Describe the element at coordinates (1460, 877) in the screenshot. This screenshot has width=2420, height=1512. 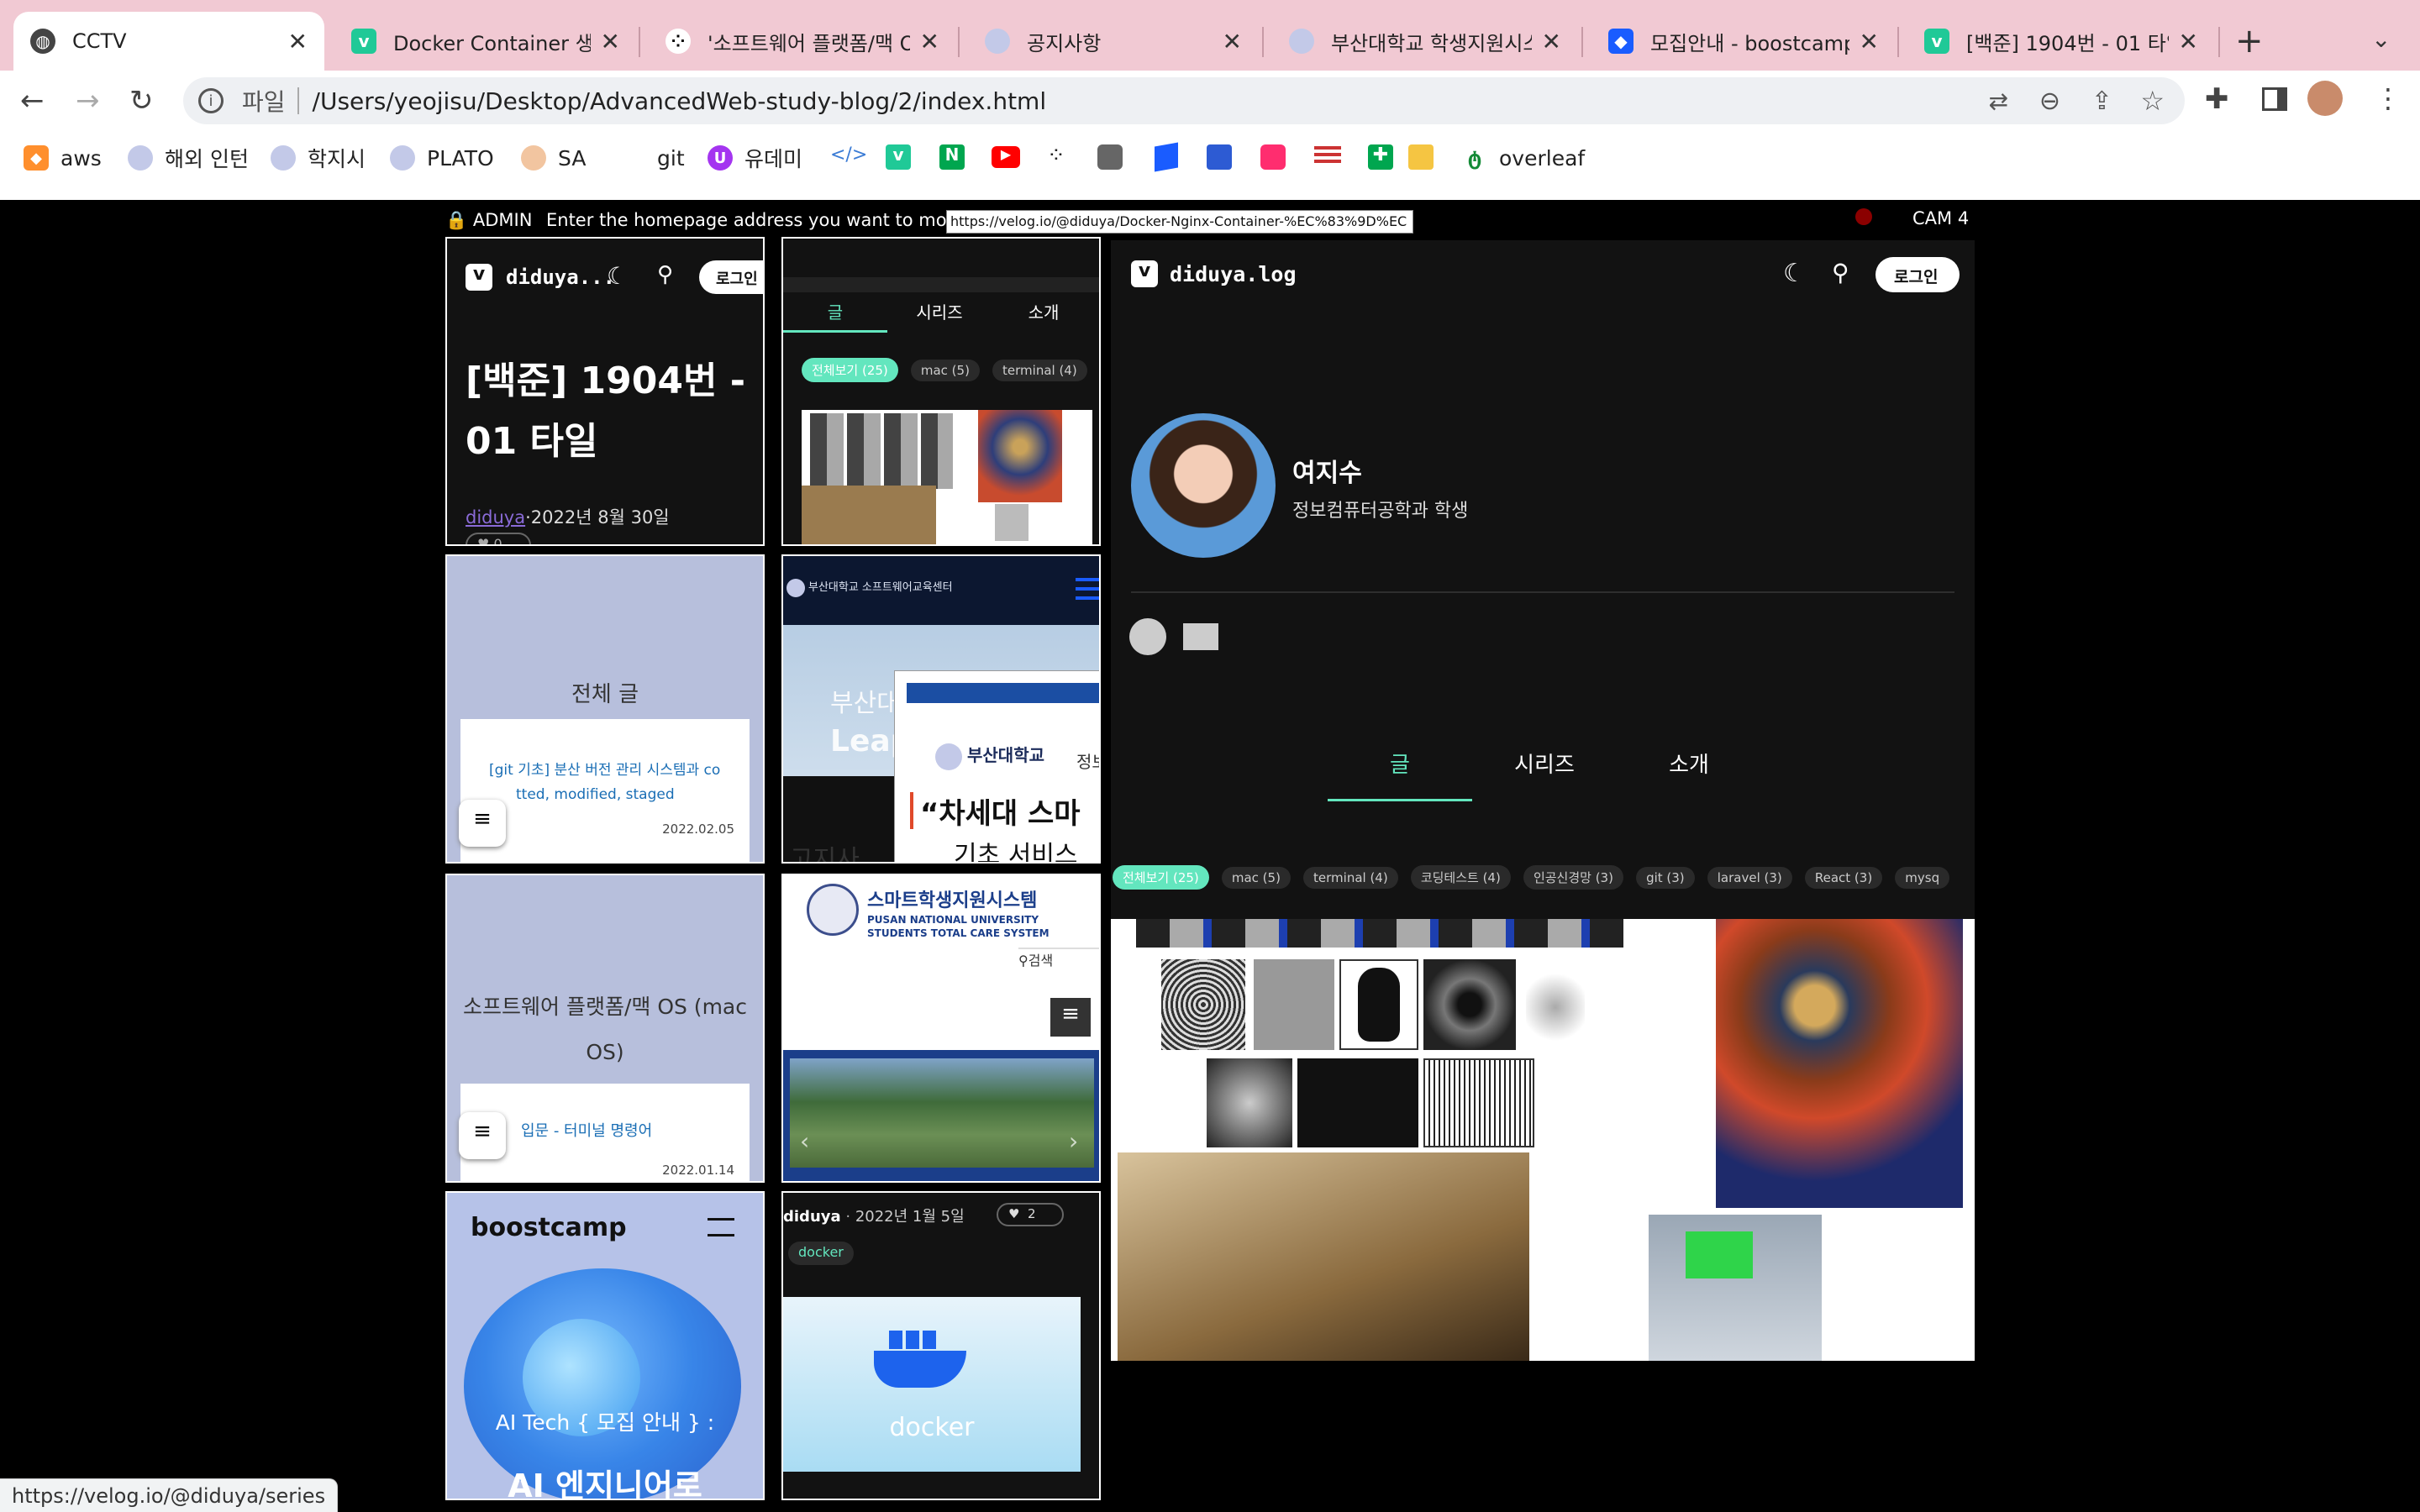
I see `chip-coding-test: 코딩테스트 (4)` at that location.